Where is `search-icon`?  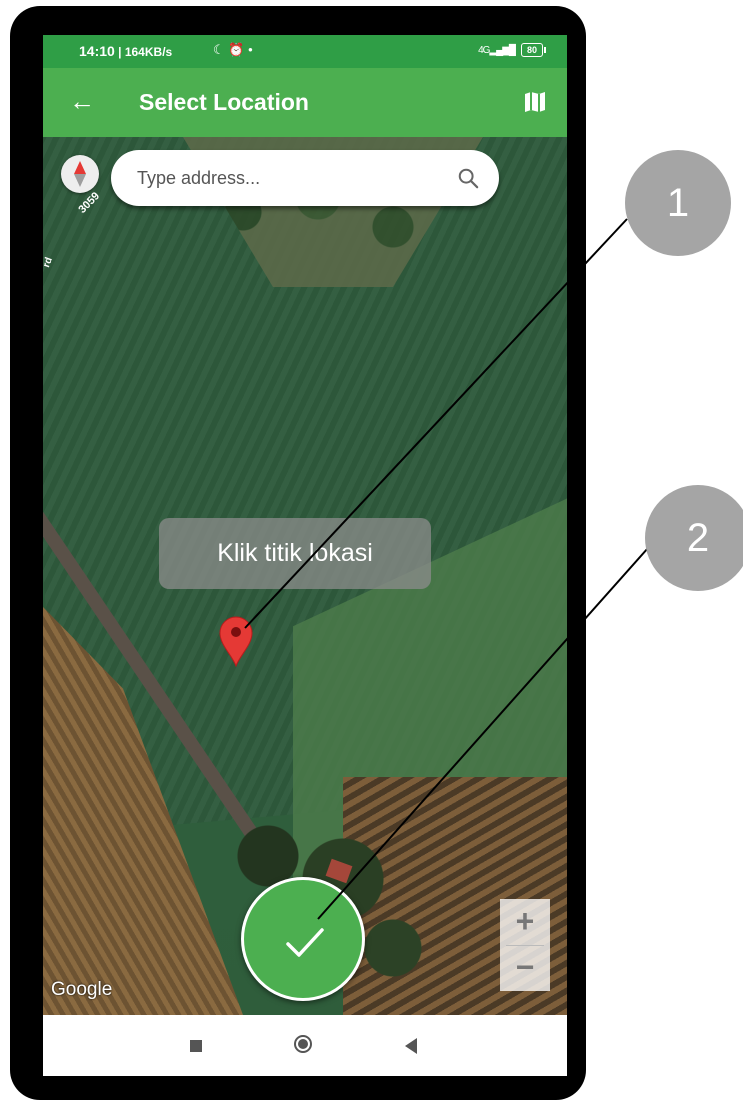 search-icon is located at coordinates (468, 178).